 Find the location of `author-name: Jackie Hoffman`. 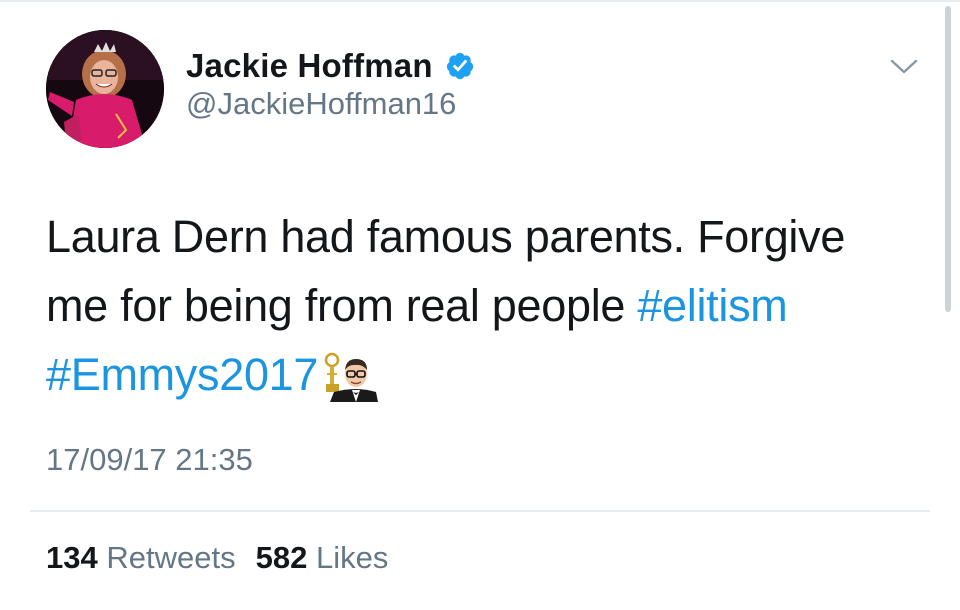

author-name: Jackie Hoffman is located at coordinates (309, 66).